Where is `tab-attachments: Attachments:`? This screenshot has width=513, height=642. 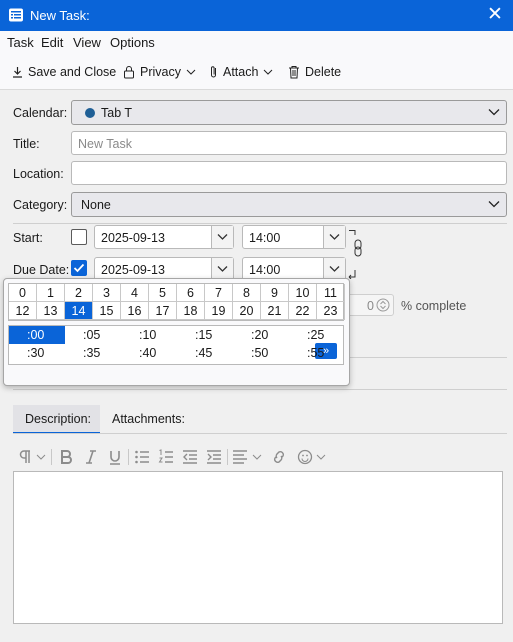 tab-attachments: Attachments: is located at coordinates (148, 419).